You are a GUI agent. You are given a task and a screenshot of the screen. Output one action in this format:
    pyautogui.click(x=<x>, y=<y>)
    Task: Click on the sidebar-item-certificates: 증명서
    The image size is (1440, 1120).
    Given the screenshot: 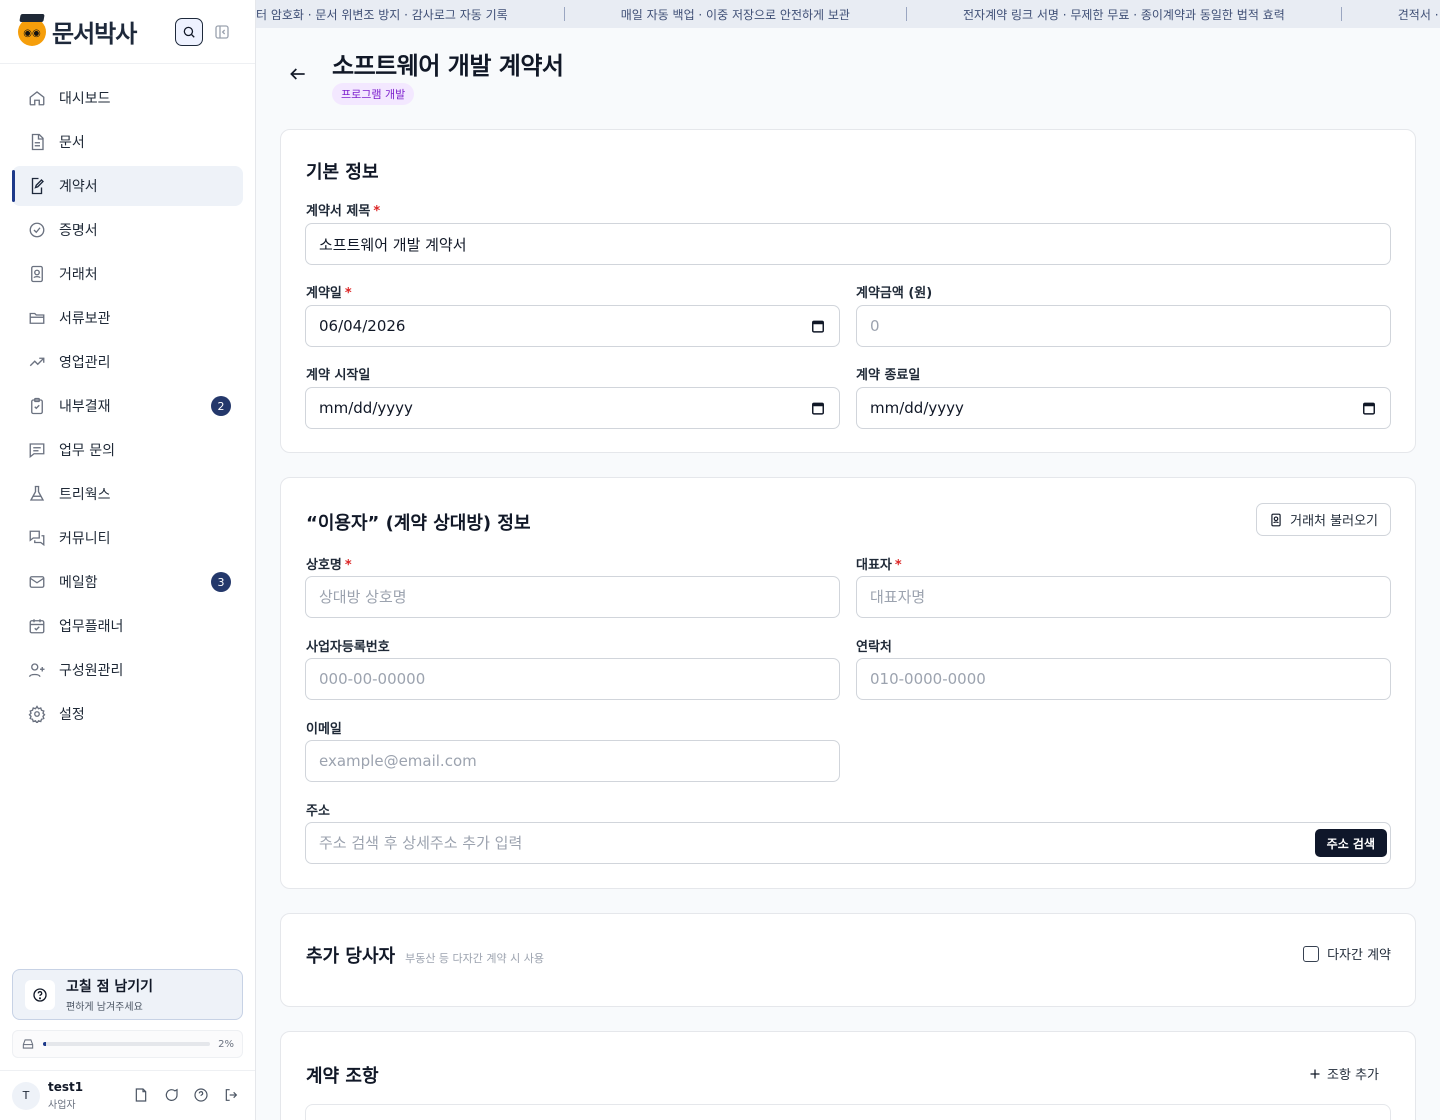 What is the action you would take?
    pyautogui.click(x=127, y=230)
    